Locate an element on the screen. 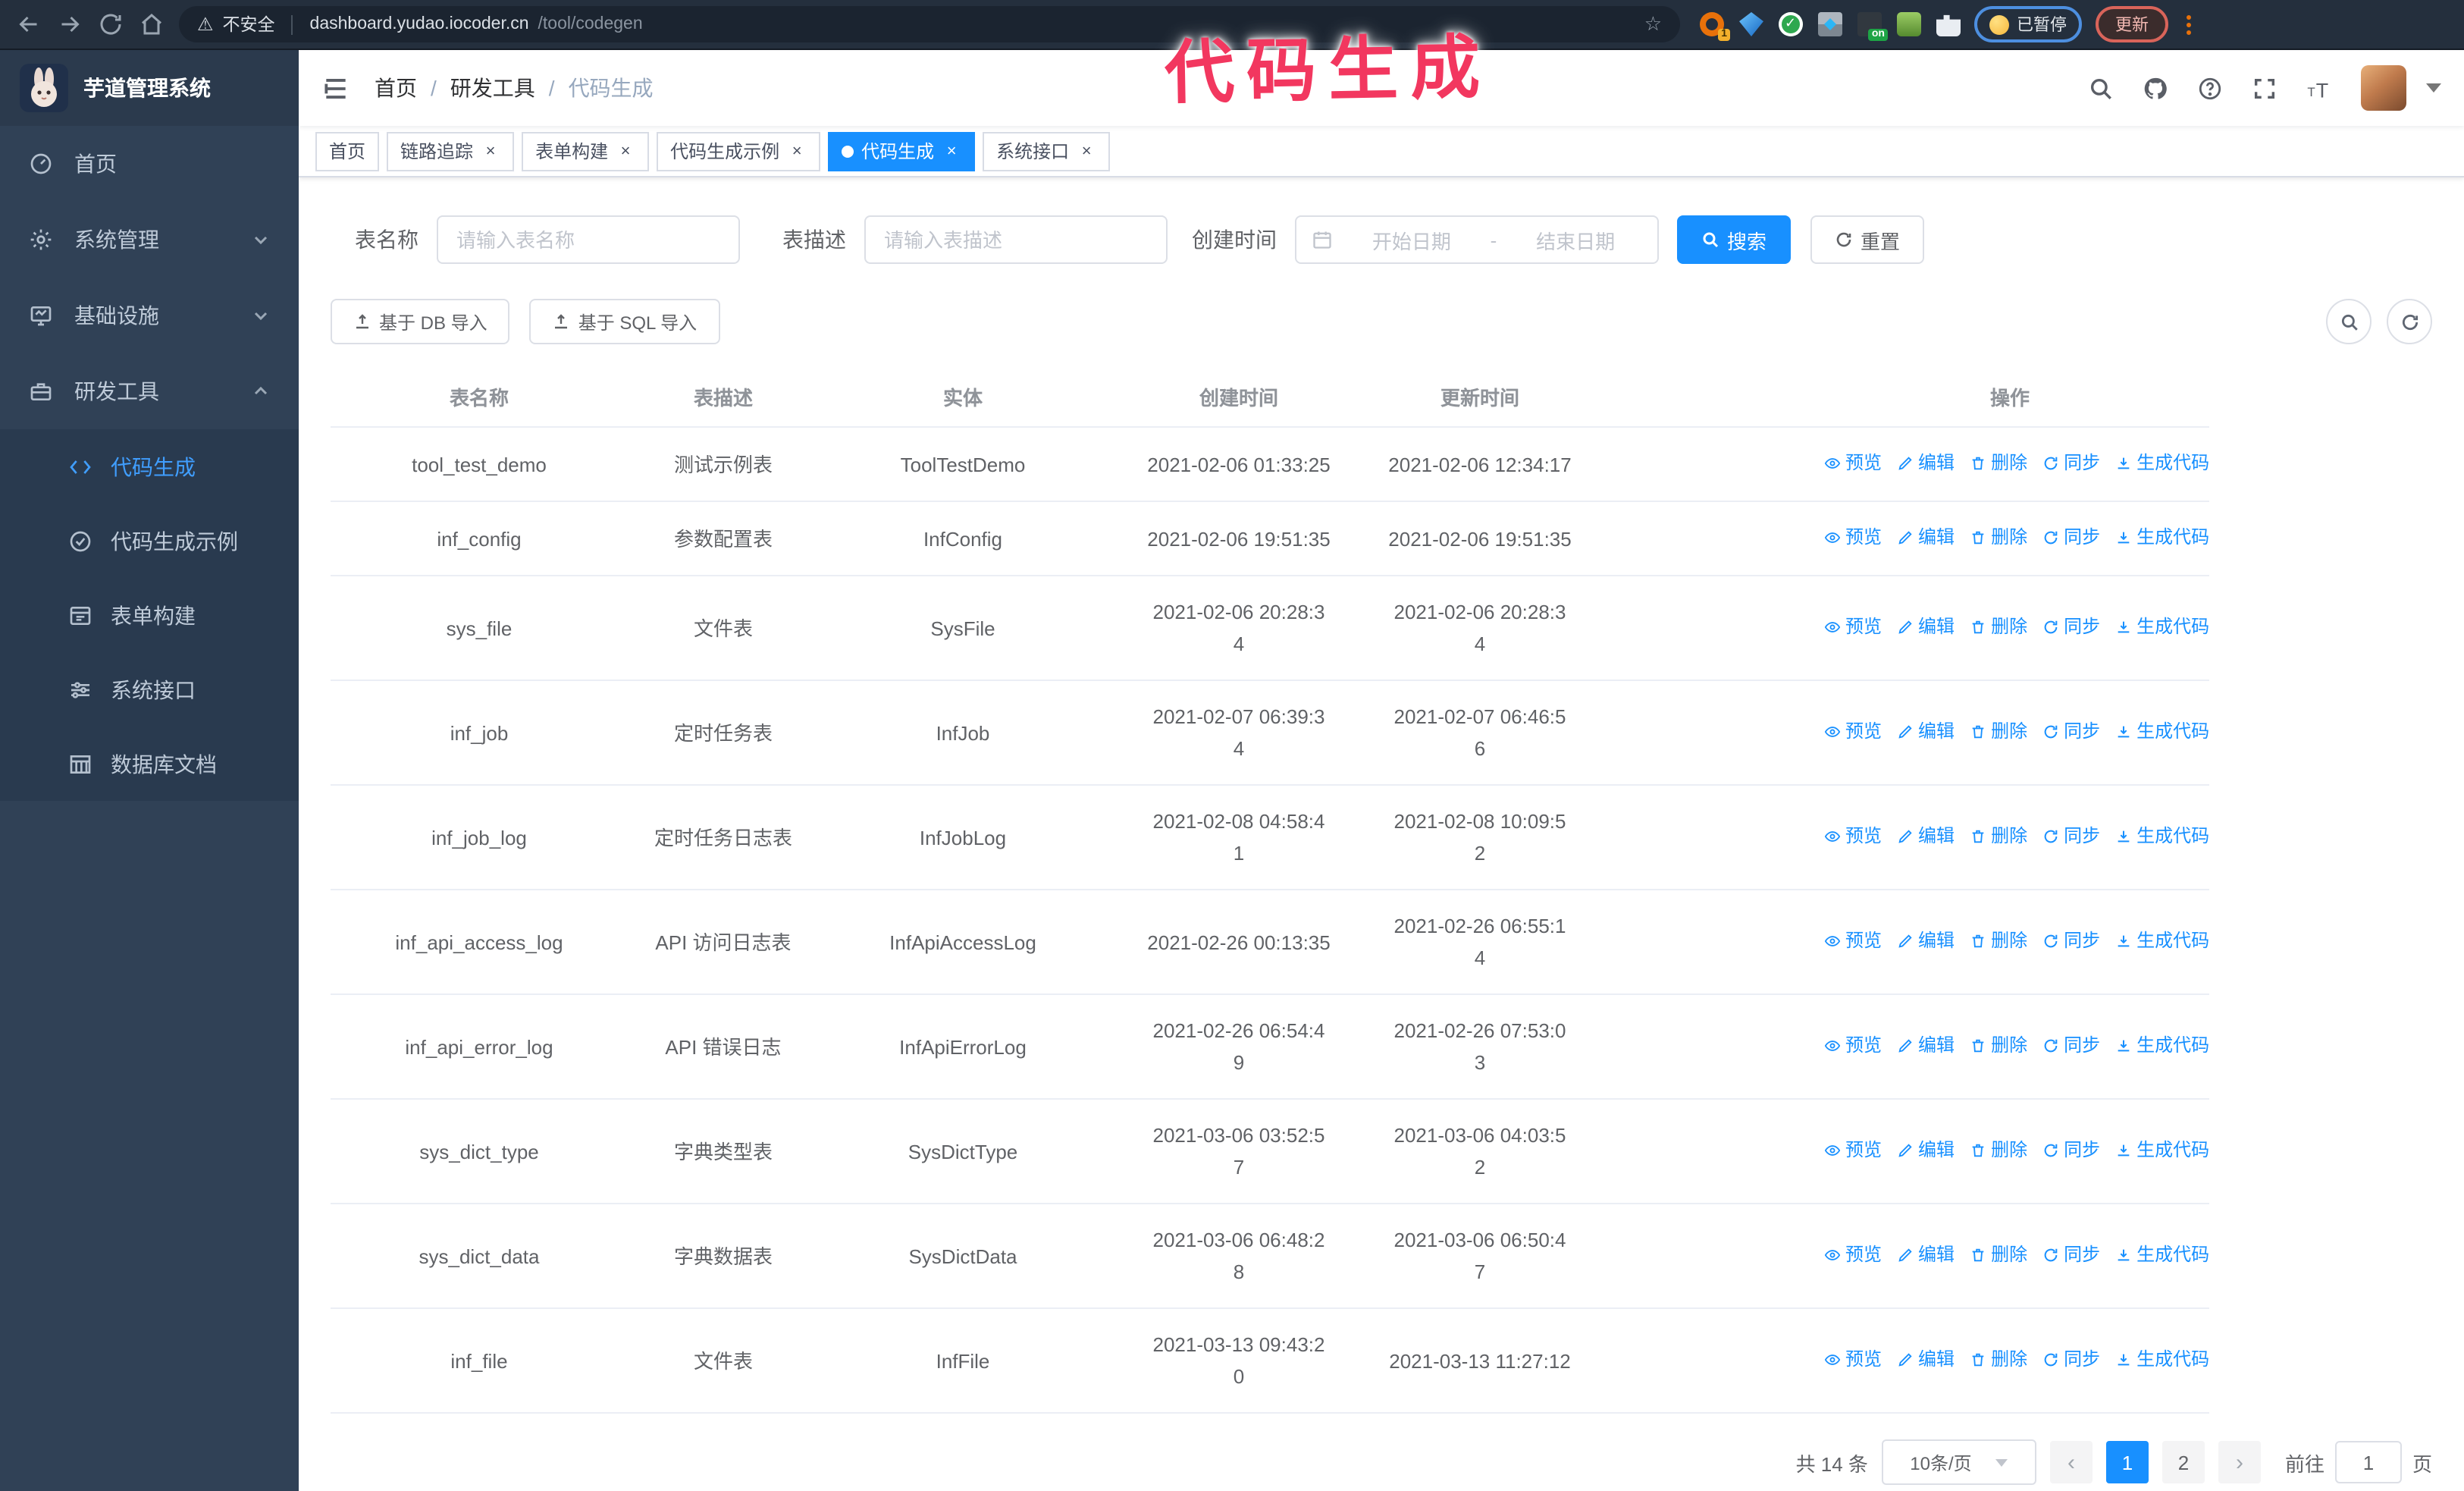  bookmark-star-icon: ☆ is located at coordinates (1653, 24).